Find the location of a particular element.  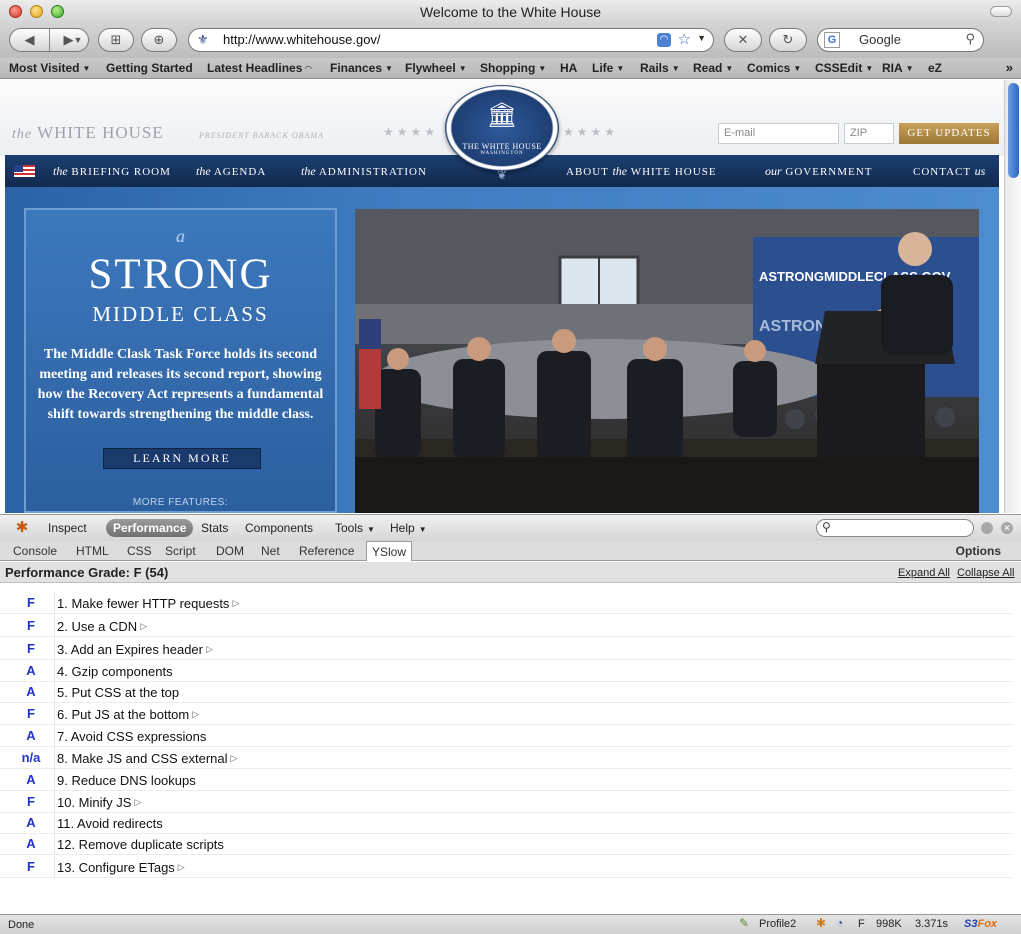

white-house-seal-logo: 🏛 THE WHITE HOUSE WASHINGTON is located at coordinates (502, 128).